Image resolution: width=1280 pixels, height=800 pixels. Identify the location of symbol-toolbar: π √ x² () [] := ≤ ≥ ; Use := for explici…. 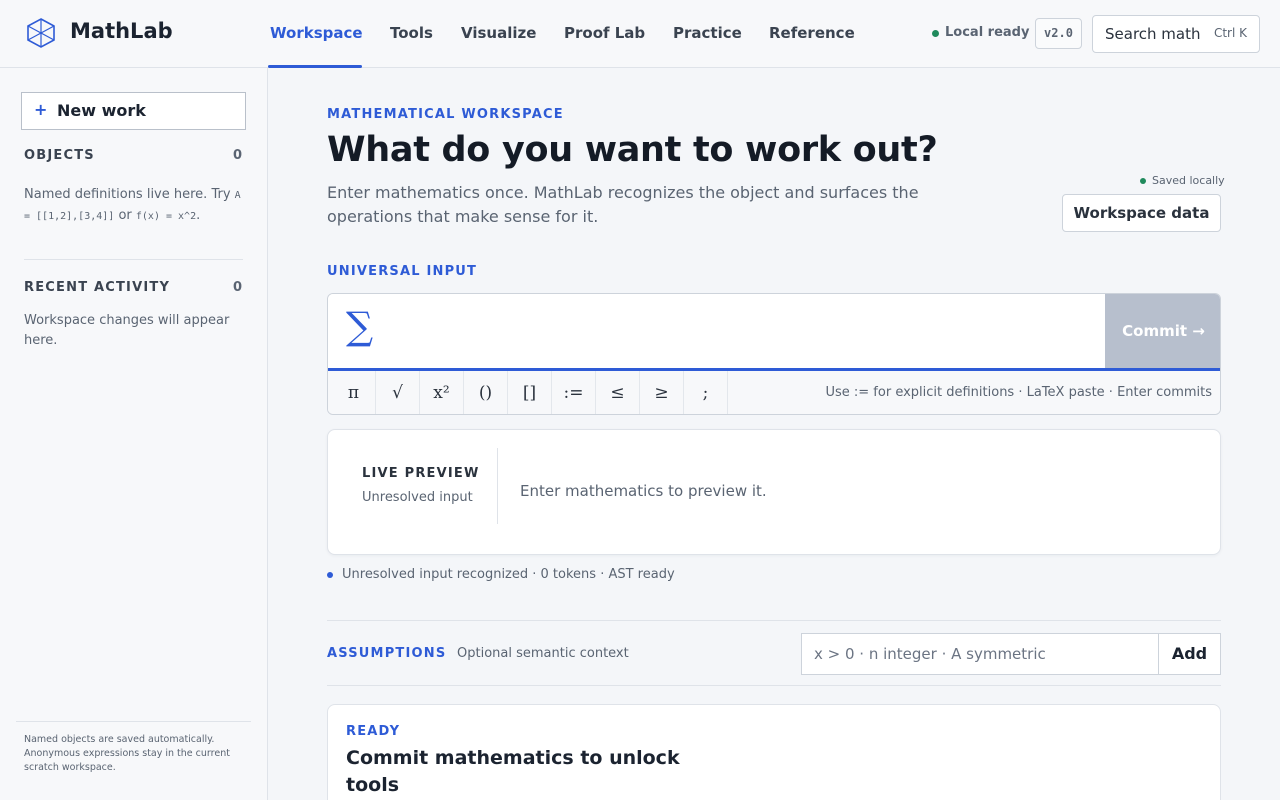
(774, 392).